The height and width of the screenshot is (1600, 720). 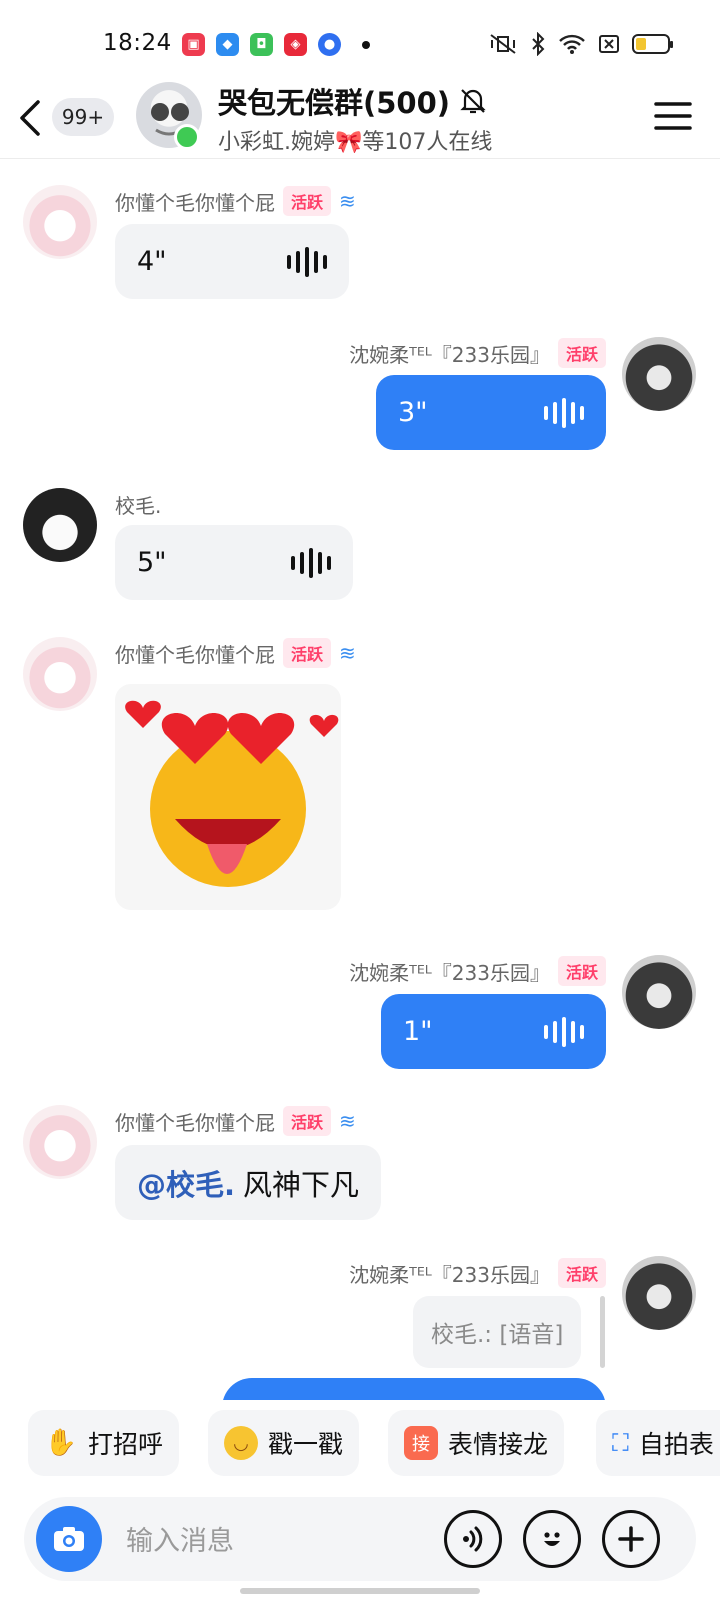 I want to click on emoji-button, so click(x=552, y=1539).